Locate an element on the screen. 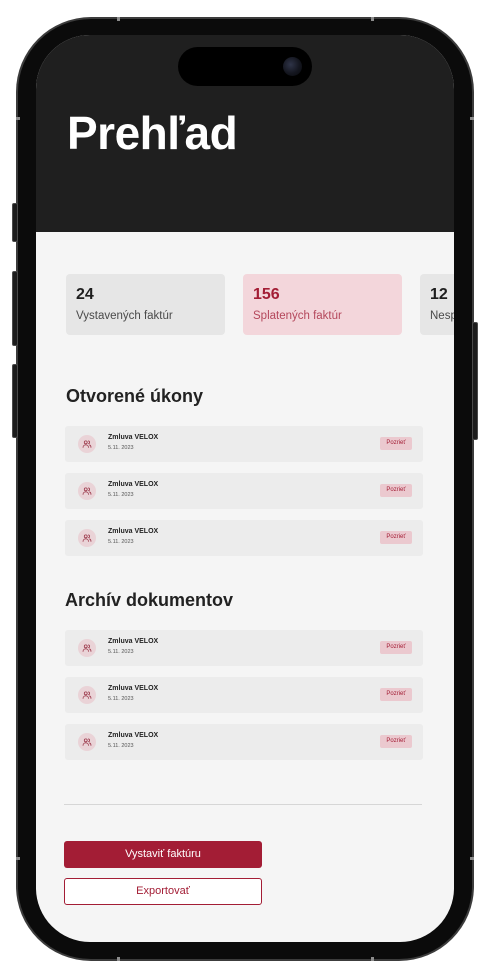  stat-label: Vystavených faktúr is located at coordinates (124, 316).